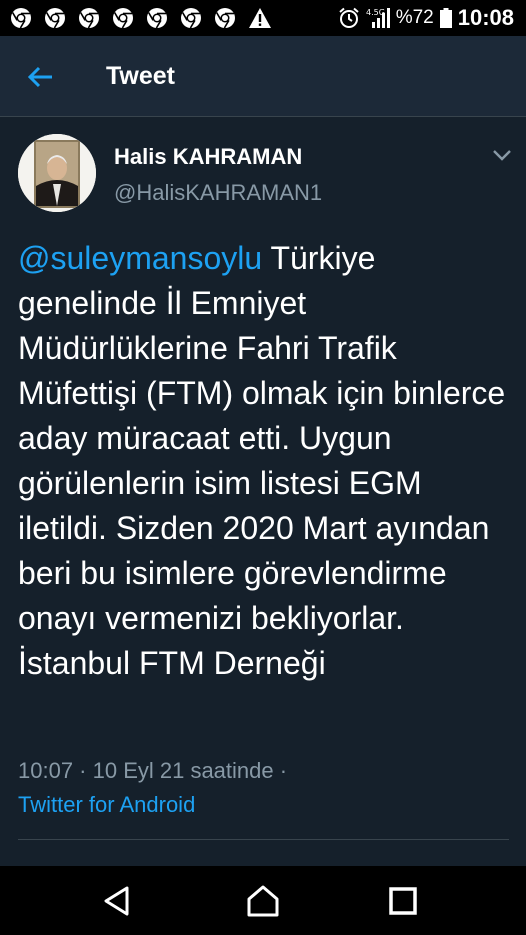 The height and width of the screenshot is (935, 526). Describe the element at coordinates (414, 17) in the screenshot. I see `battery-percent: %72` at that location.